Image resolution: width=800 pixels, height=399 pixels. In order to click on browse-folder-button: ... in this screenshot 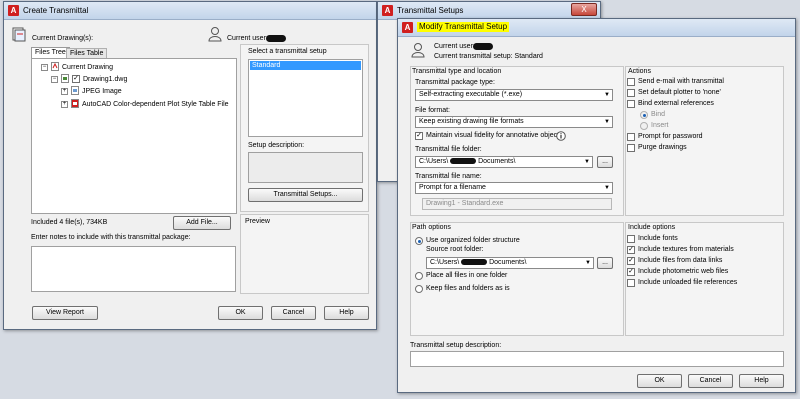, I will do `click(605, 162)`.